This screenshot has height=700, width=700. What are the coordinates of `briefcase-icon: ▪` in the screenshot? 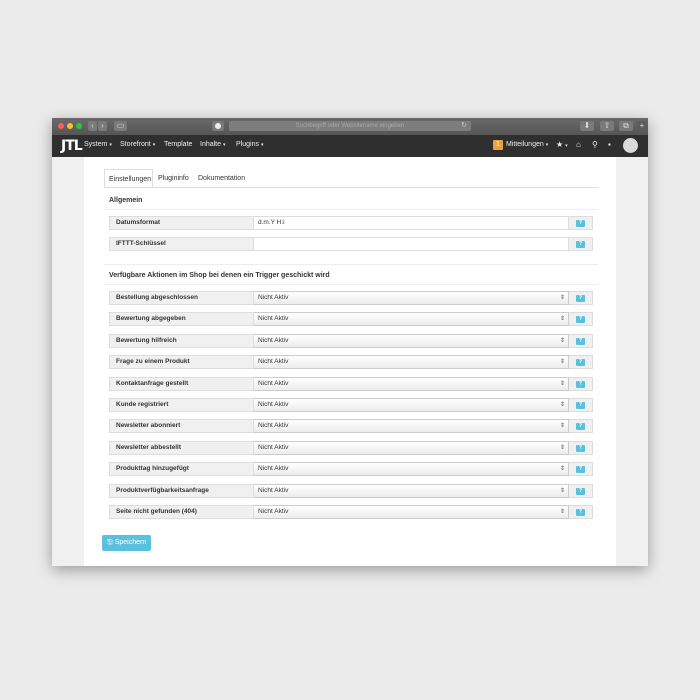 It's located at (609, 144).